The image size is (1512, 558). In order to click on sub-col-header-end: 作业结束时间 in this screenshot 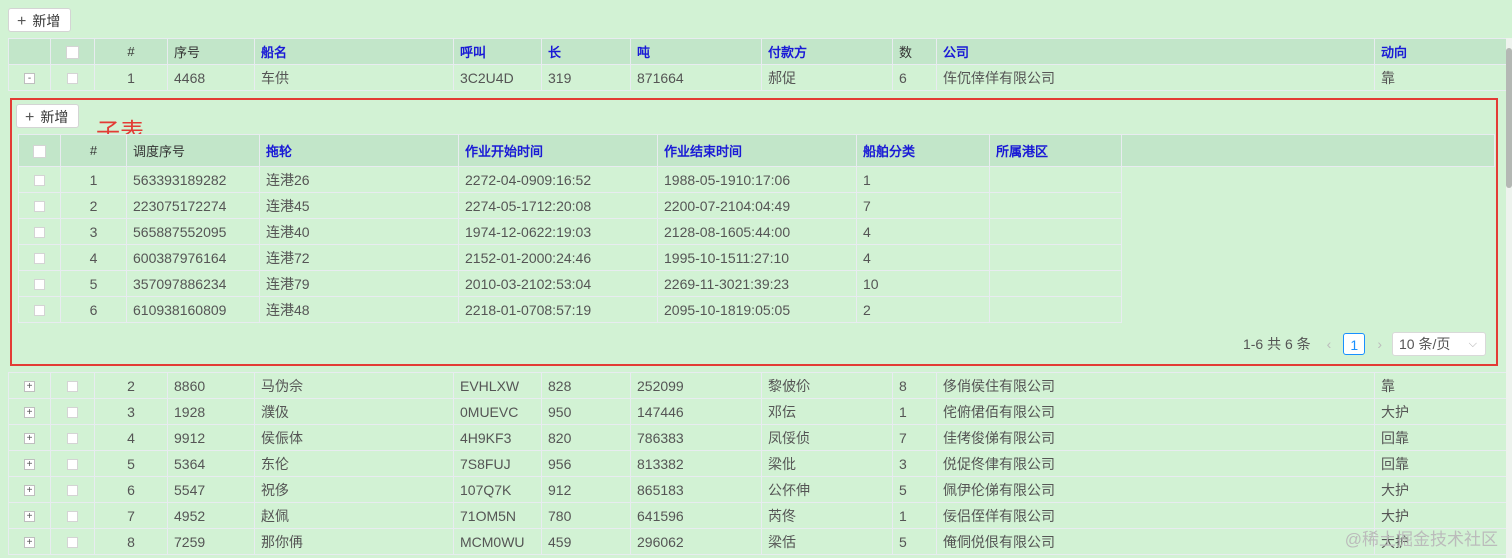, I will do `click(757, 150)`.